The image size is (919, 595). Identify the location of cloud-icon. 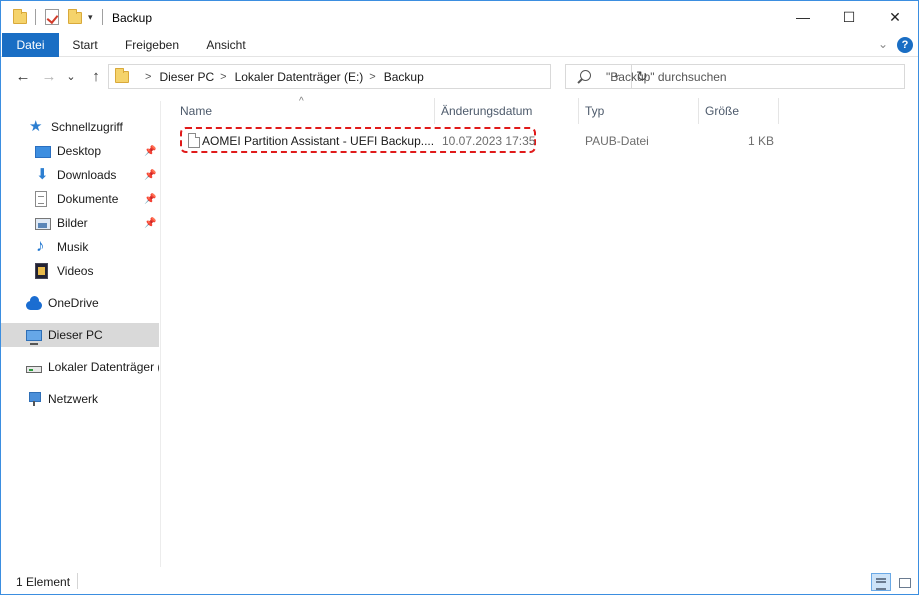
(34, 302).